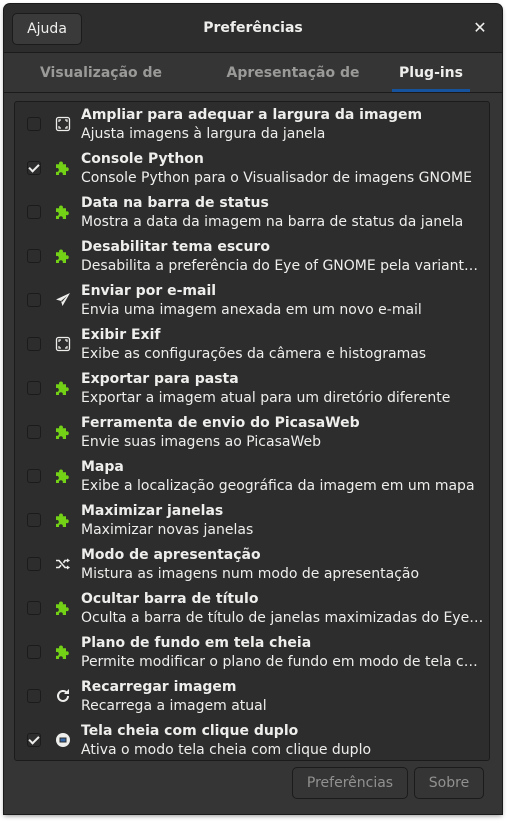 Image resolution: width=510 pixels, height=821 pixels. Describe the element at coordinates (174, 706) in the screenshot. I see `plugin-description: Recarrega a imagem atual` at that location.